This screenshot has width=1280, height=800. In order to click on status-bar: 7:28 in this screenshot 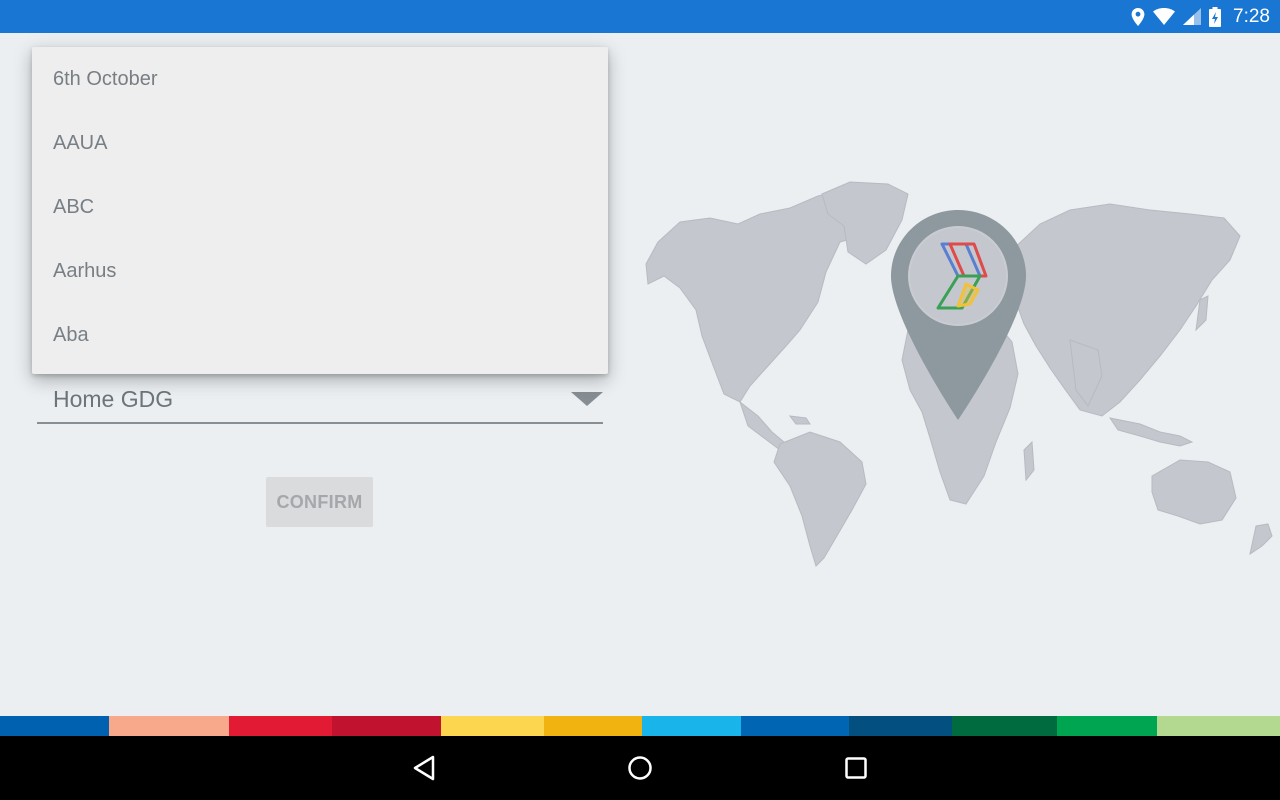, I will do `click(640, 16)`.